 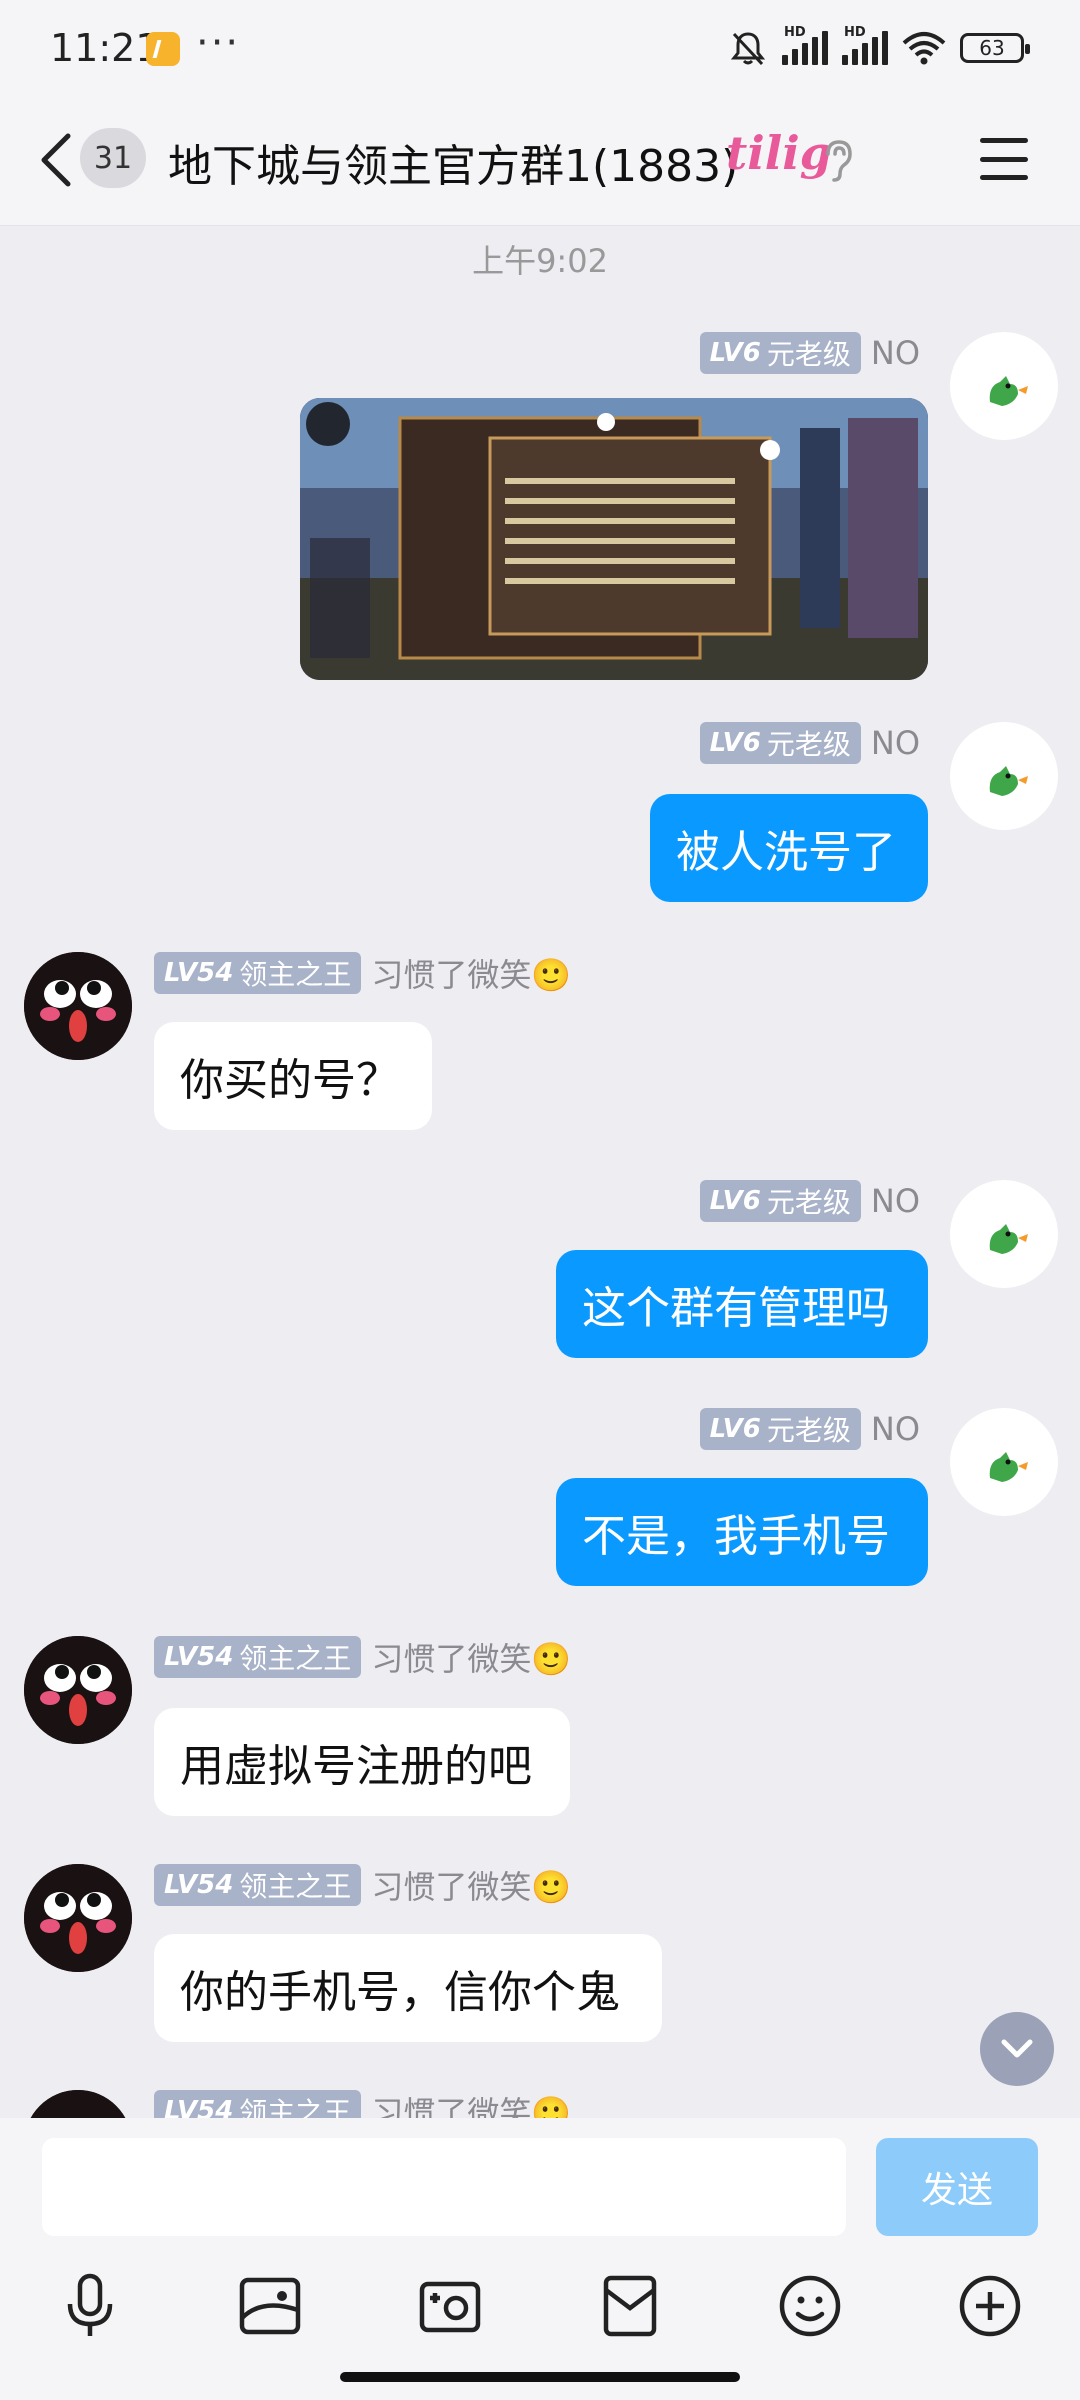 I want to click on microphone-icon, so click(x=90, y=2306).